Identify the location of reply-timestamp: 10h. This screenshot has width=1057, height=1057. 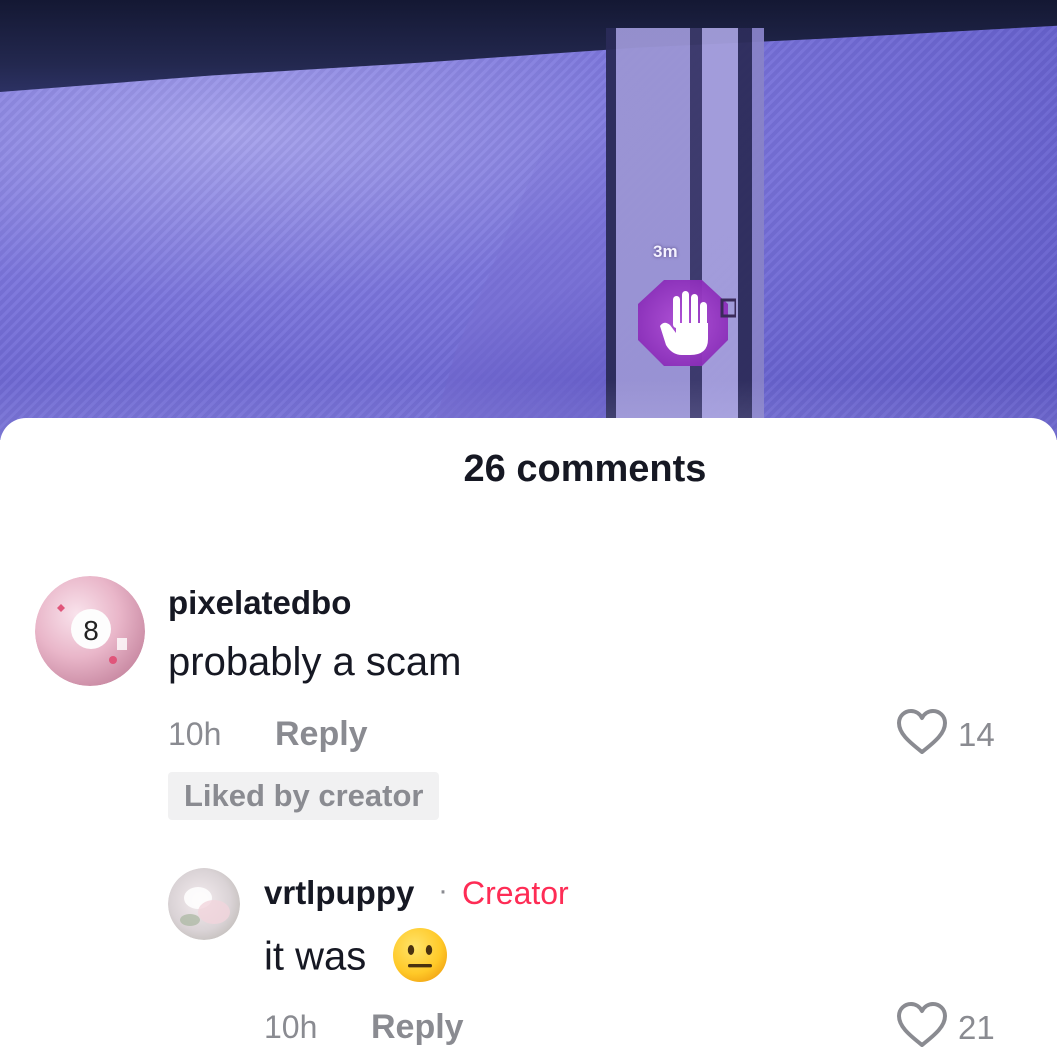
(291, 1027).